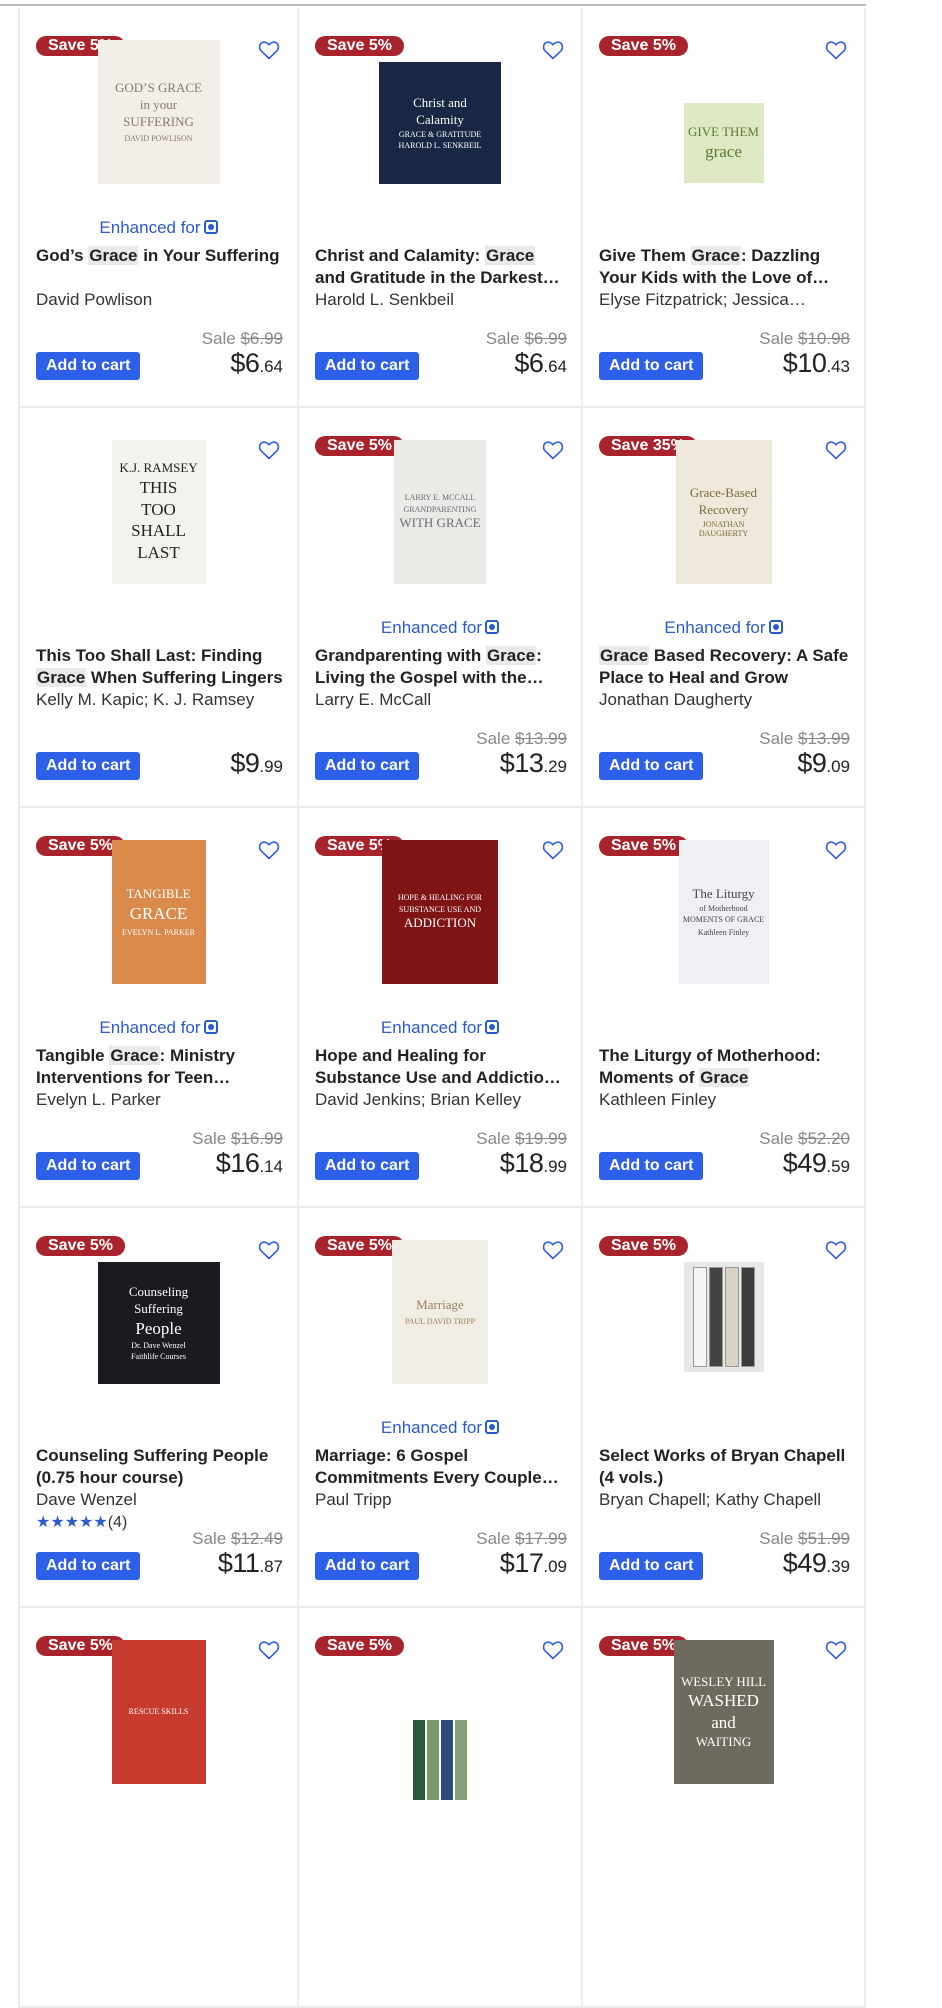 Image resolution: width=942 pixels, height=2008 pixels. What do you see at coordinates (159, 256) in the screenshot?
I see `product-title: God’s Grace in Your Suffering` at bounding box center [159, 256].